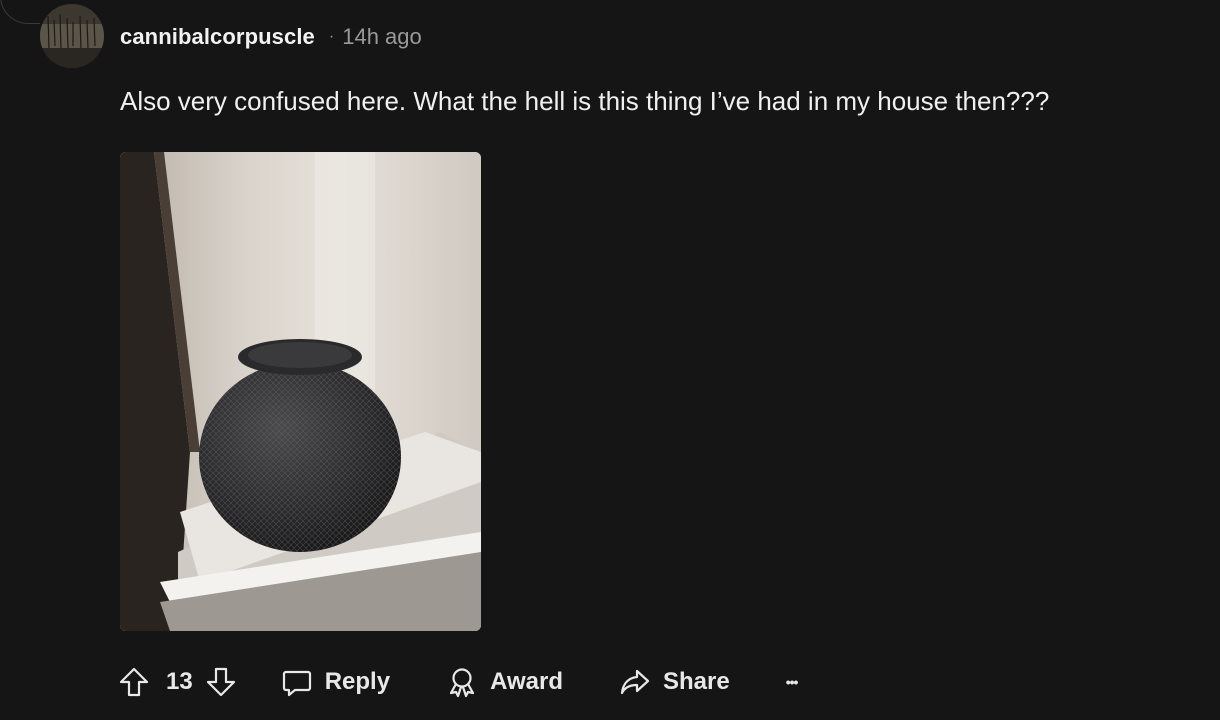  I want to click on reply-label: Reply, so click(357, 681).